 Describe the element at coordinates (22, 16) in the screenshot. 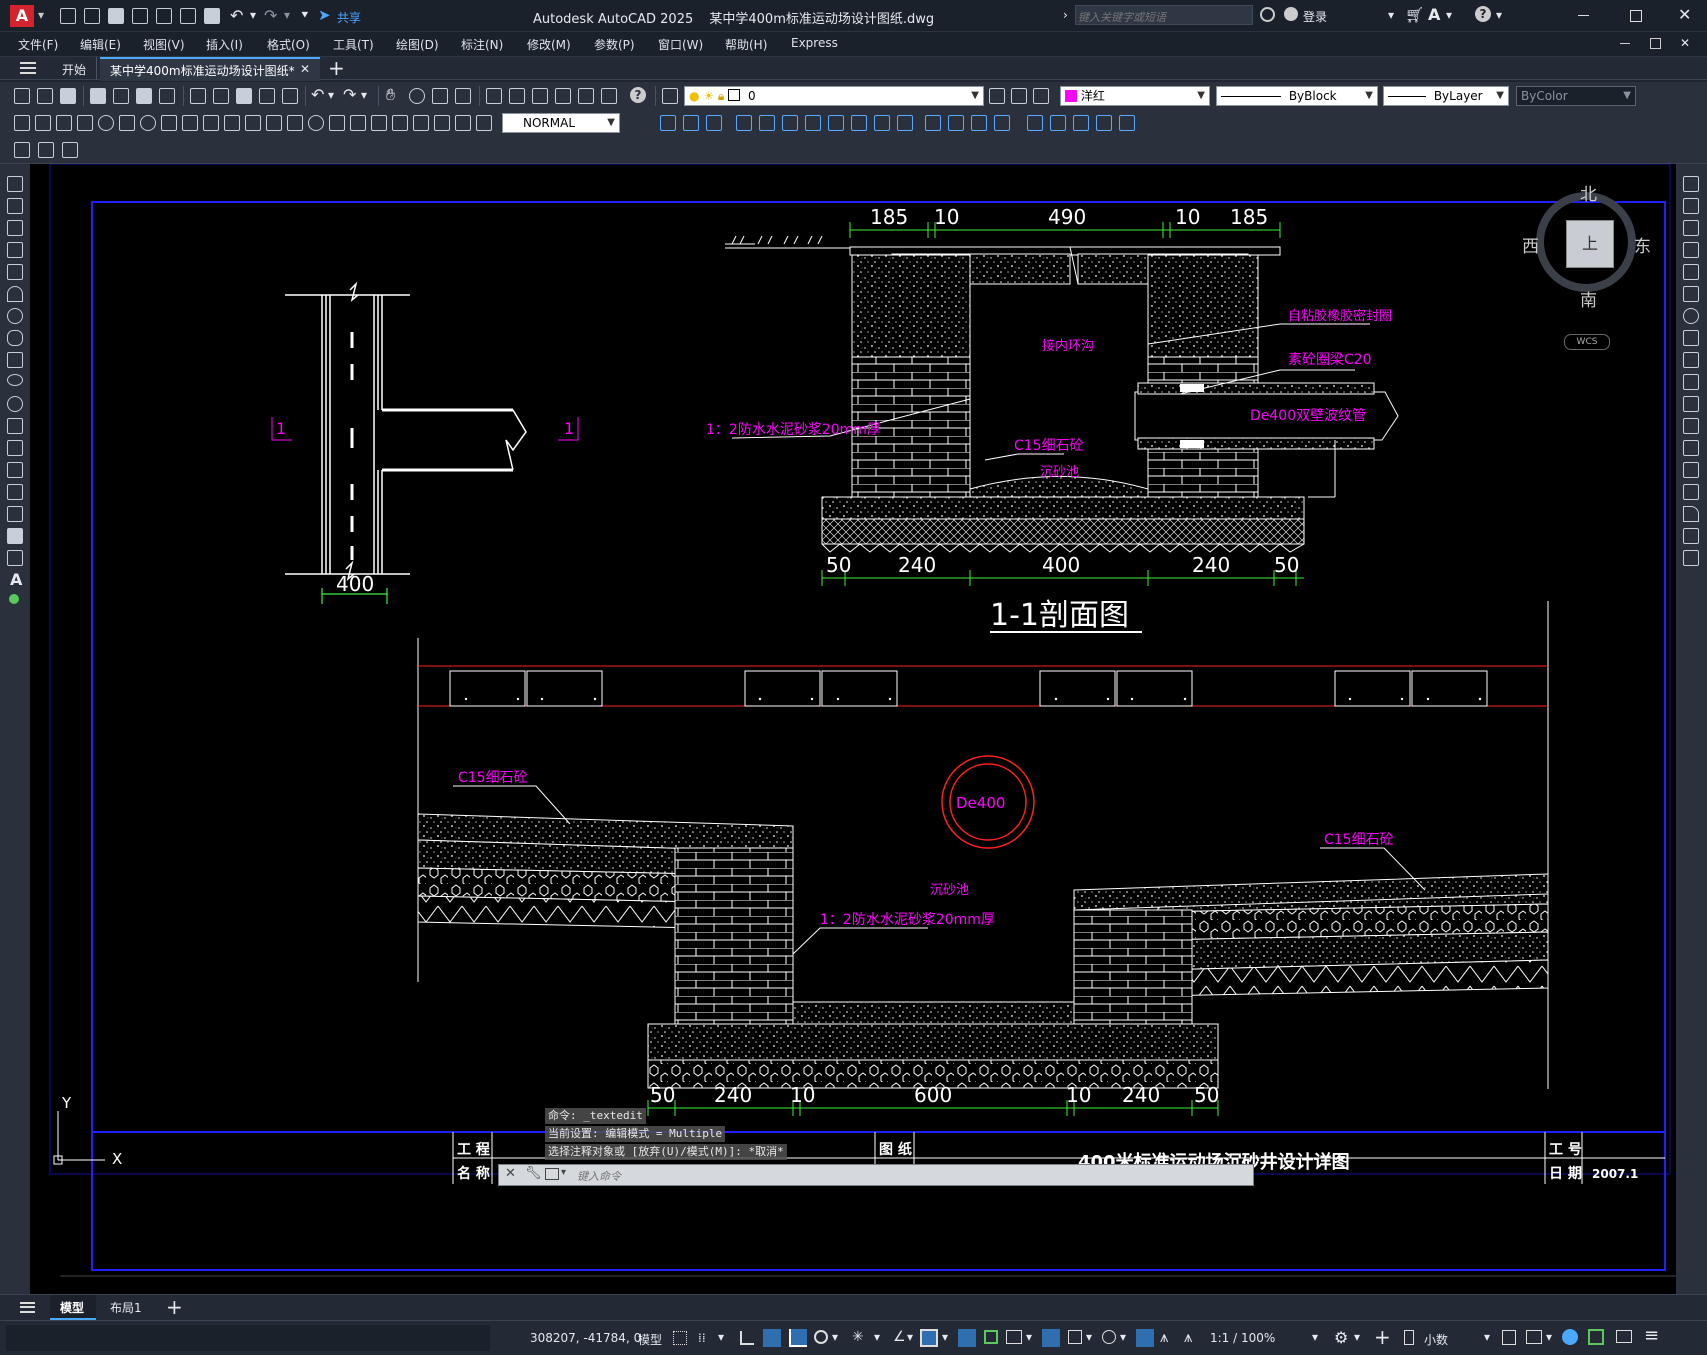

I see `autocad-logo: A` at that location.